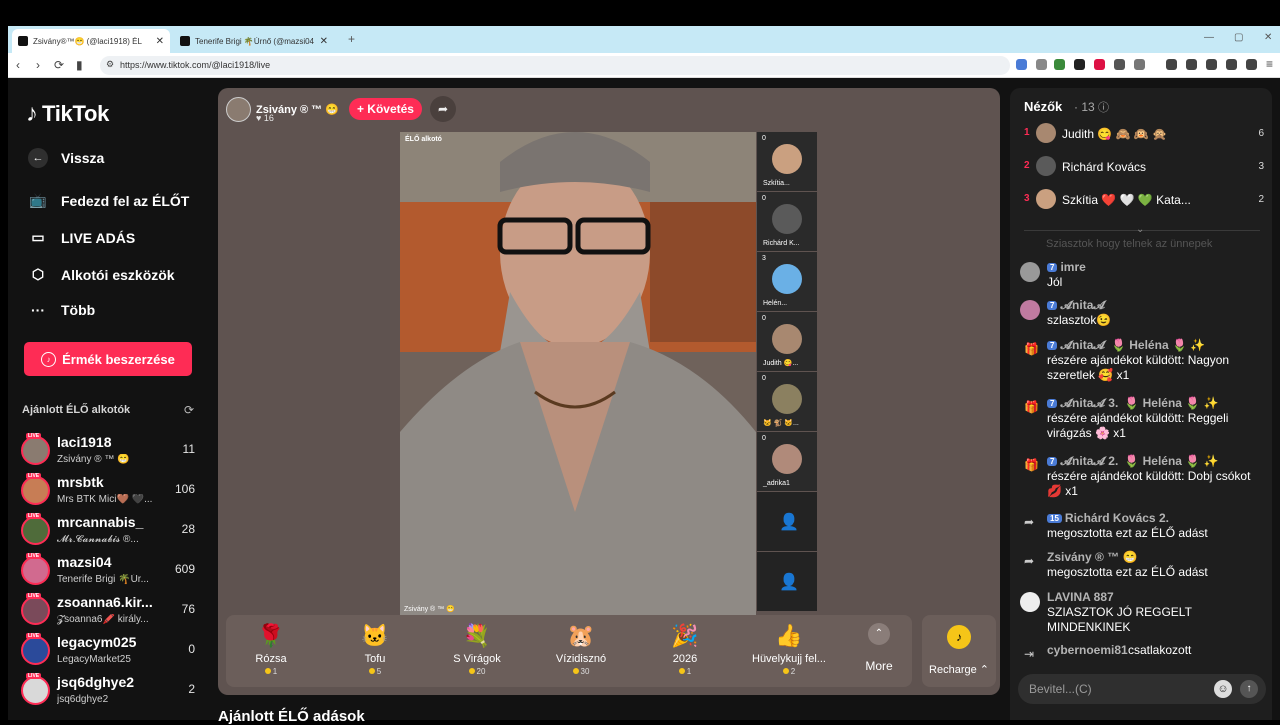 Image resolution: width=1280 pixels, height=725 pixels. What do you see at coordinates (442, 109) in the screenshot?
I see `share-icon: ➦` at bounding box center [442, 109].